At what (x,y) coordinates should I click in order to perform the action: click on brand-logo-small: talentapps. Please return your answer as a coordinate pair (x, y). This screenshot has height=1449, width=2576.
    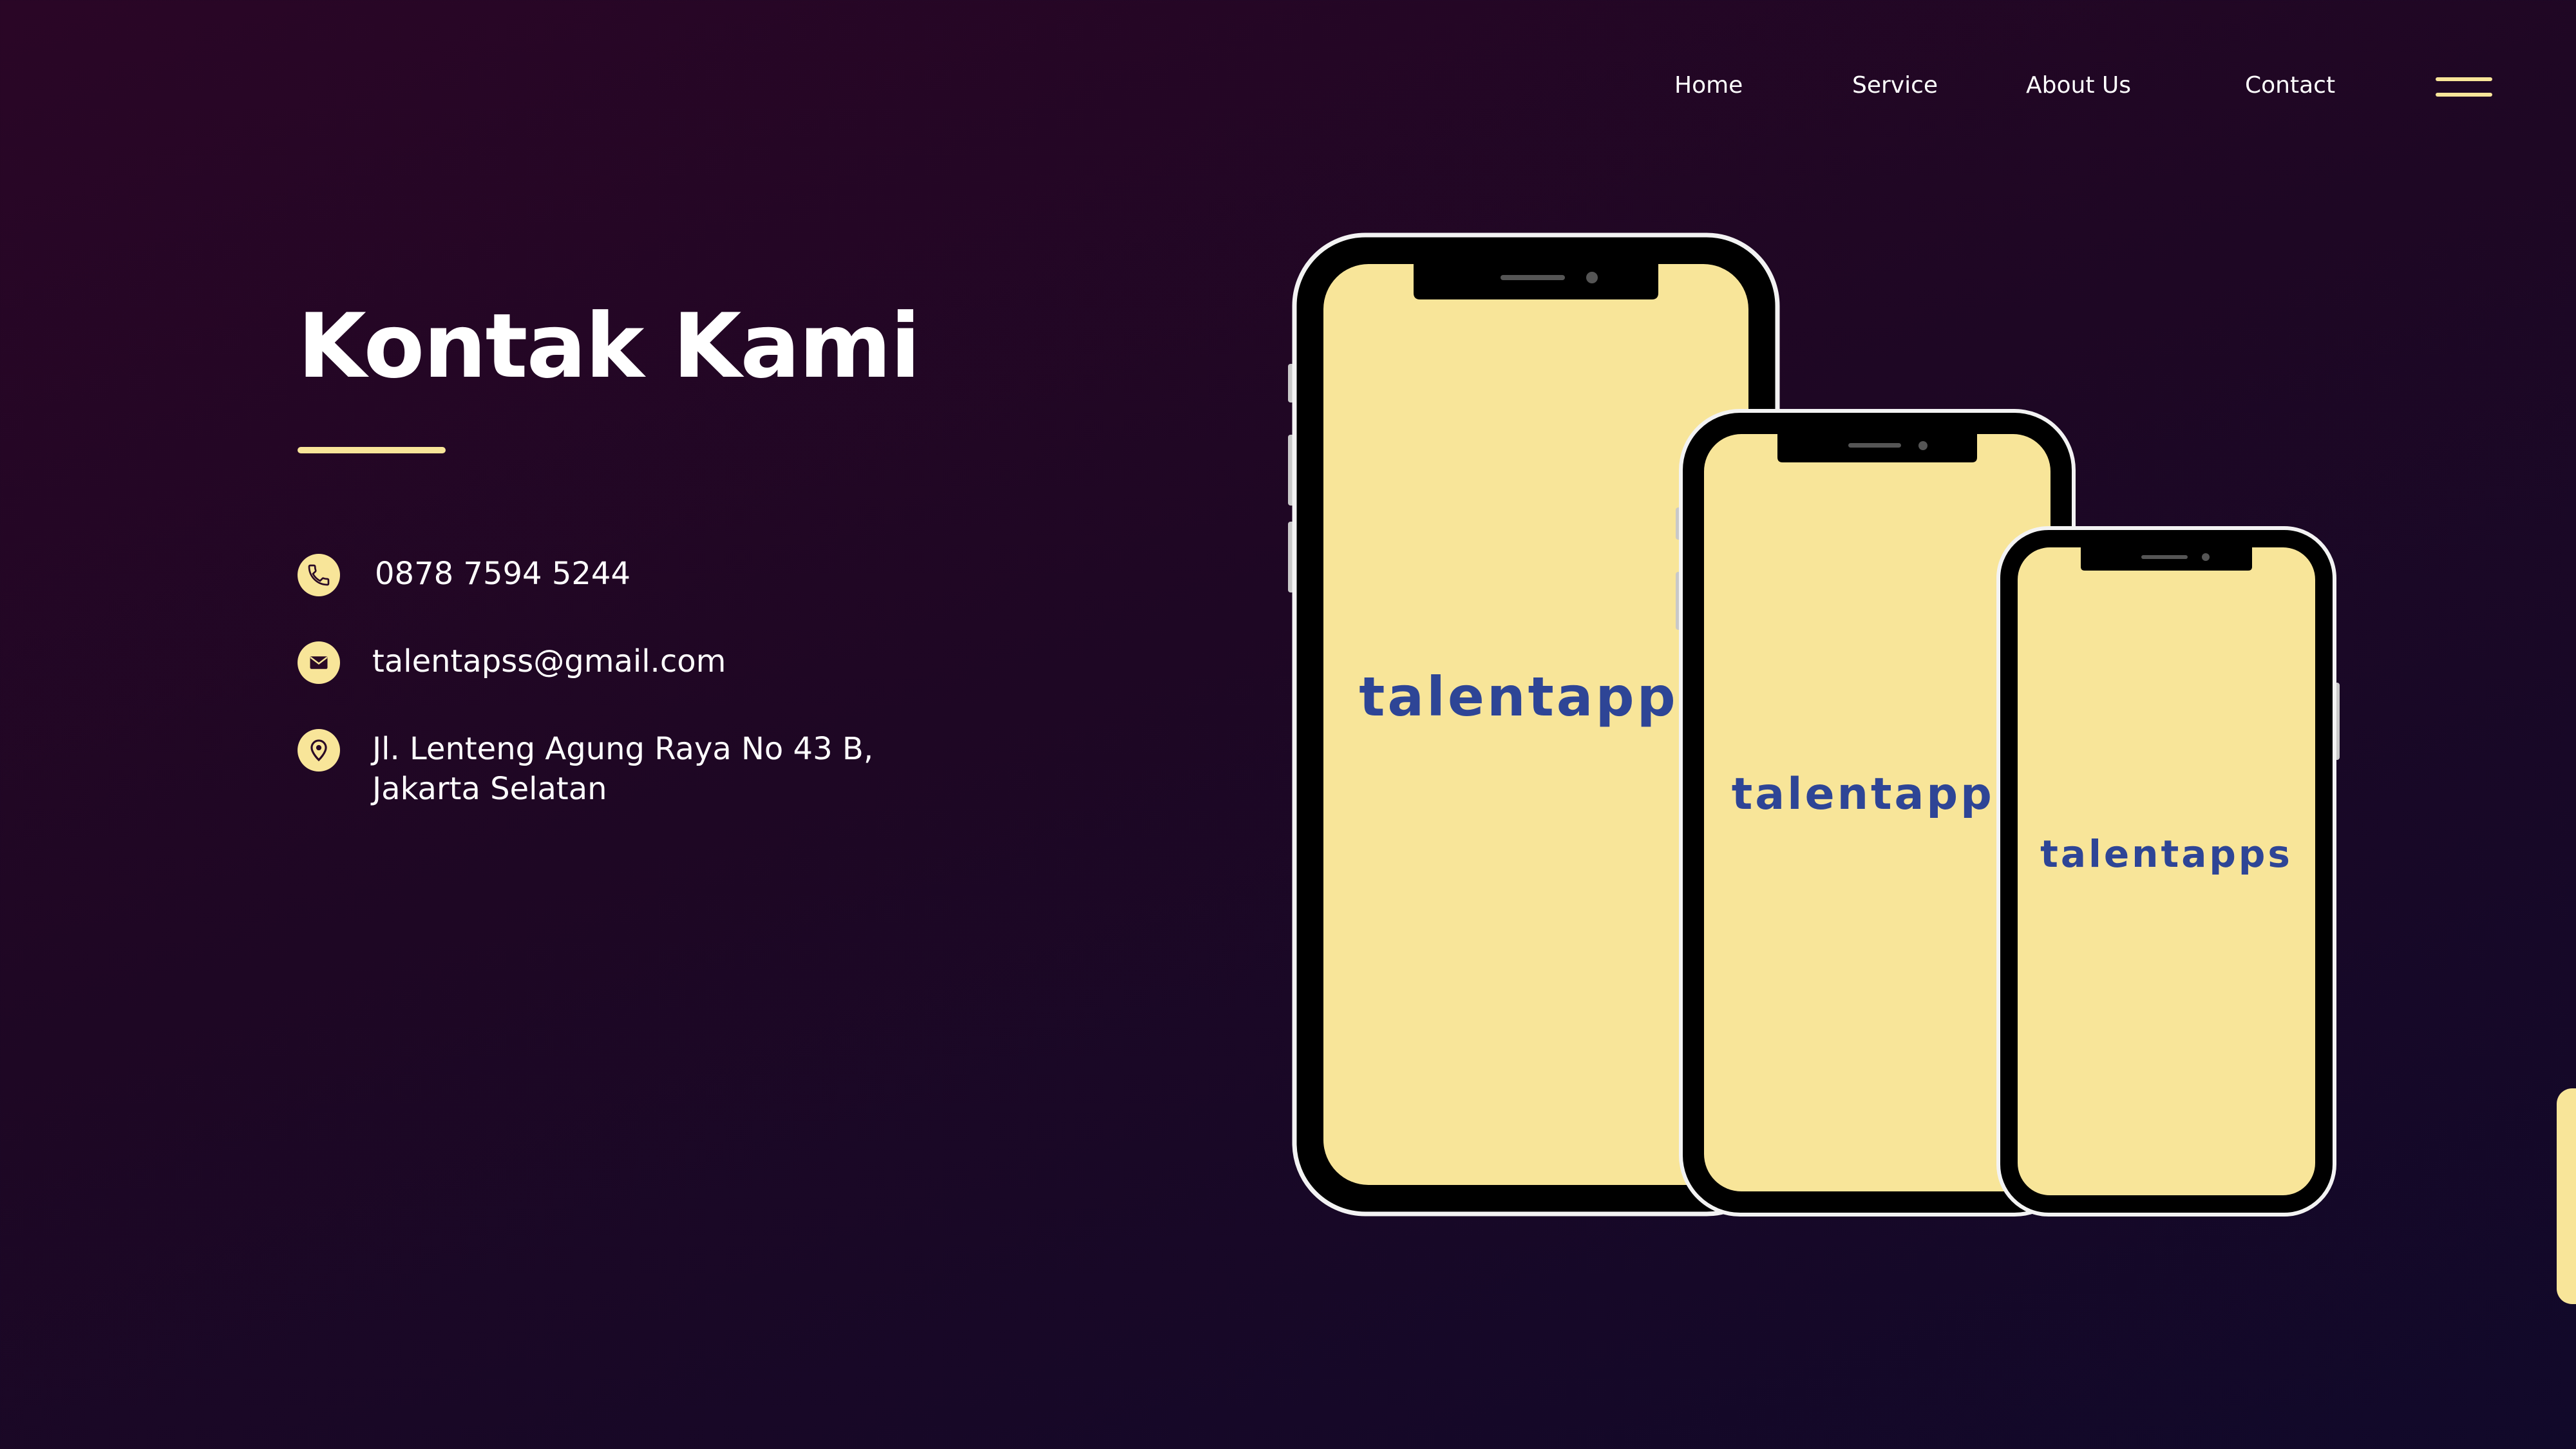
    Looking at the image, I should click on (2167, 854).